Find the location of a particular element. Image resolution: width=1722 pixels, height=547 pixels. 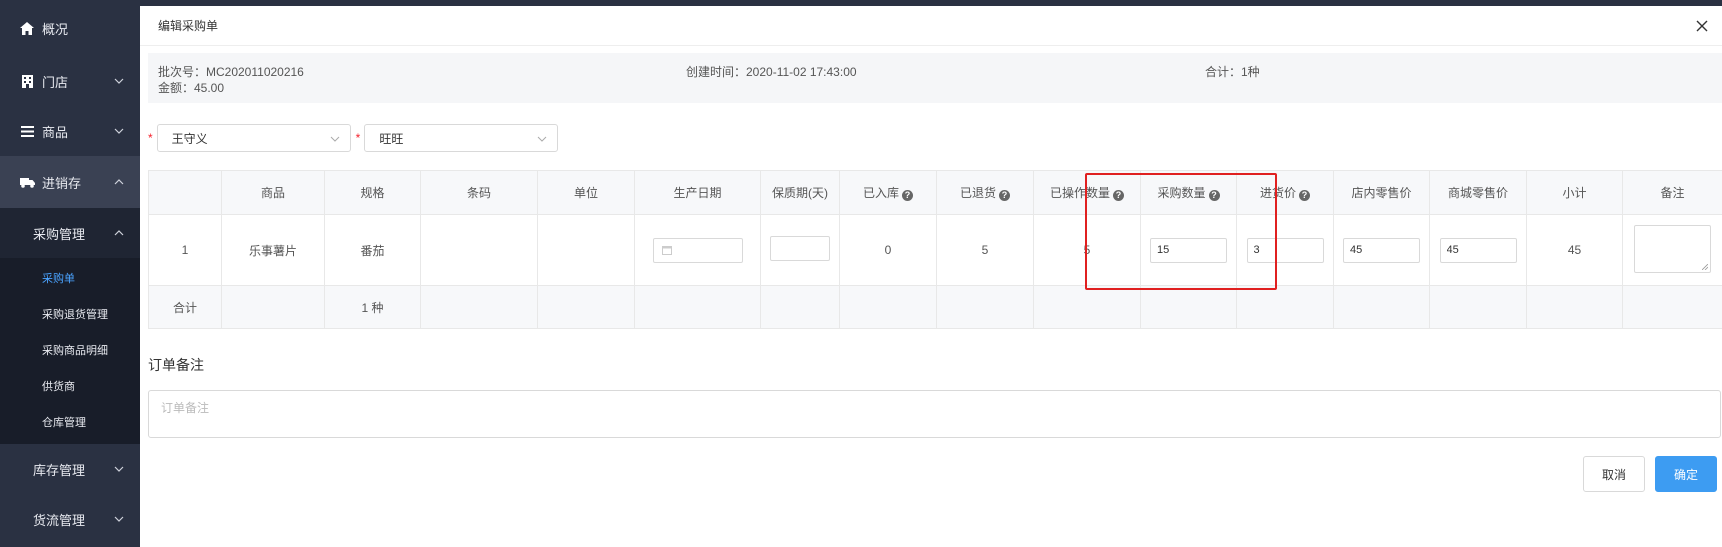

cancel-button: 取消 is located at coordinates (1614, 474).